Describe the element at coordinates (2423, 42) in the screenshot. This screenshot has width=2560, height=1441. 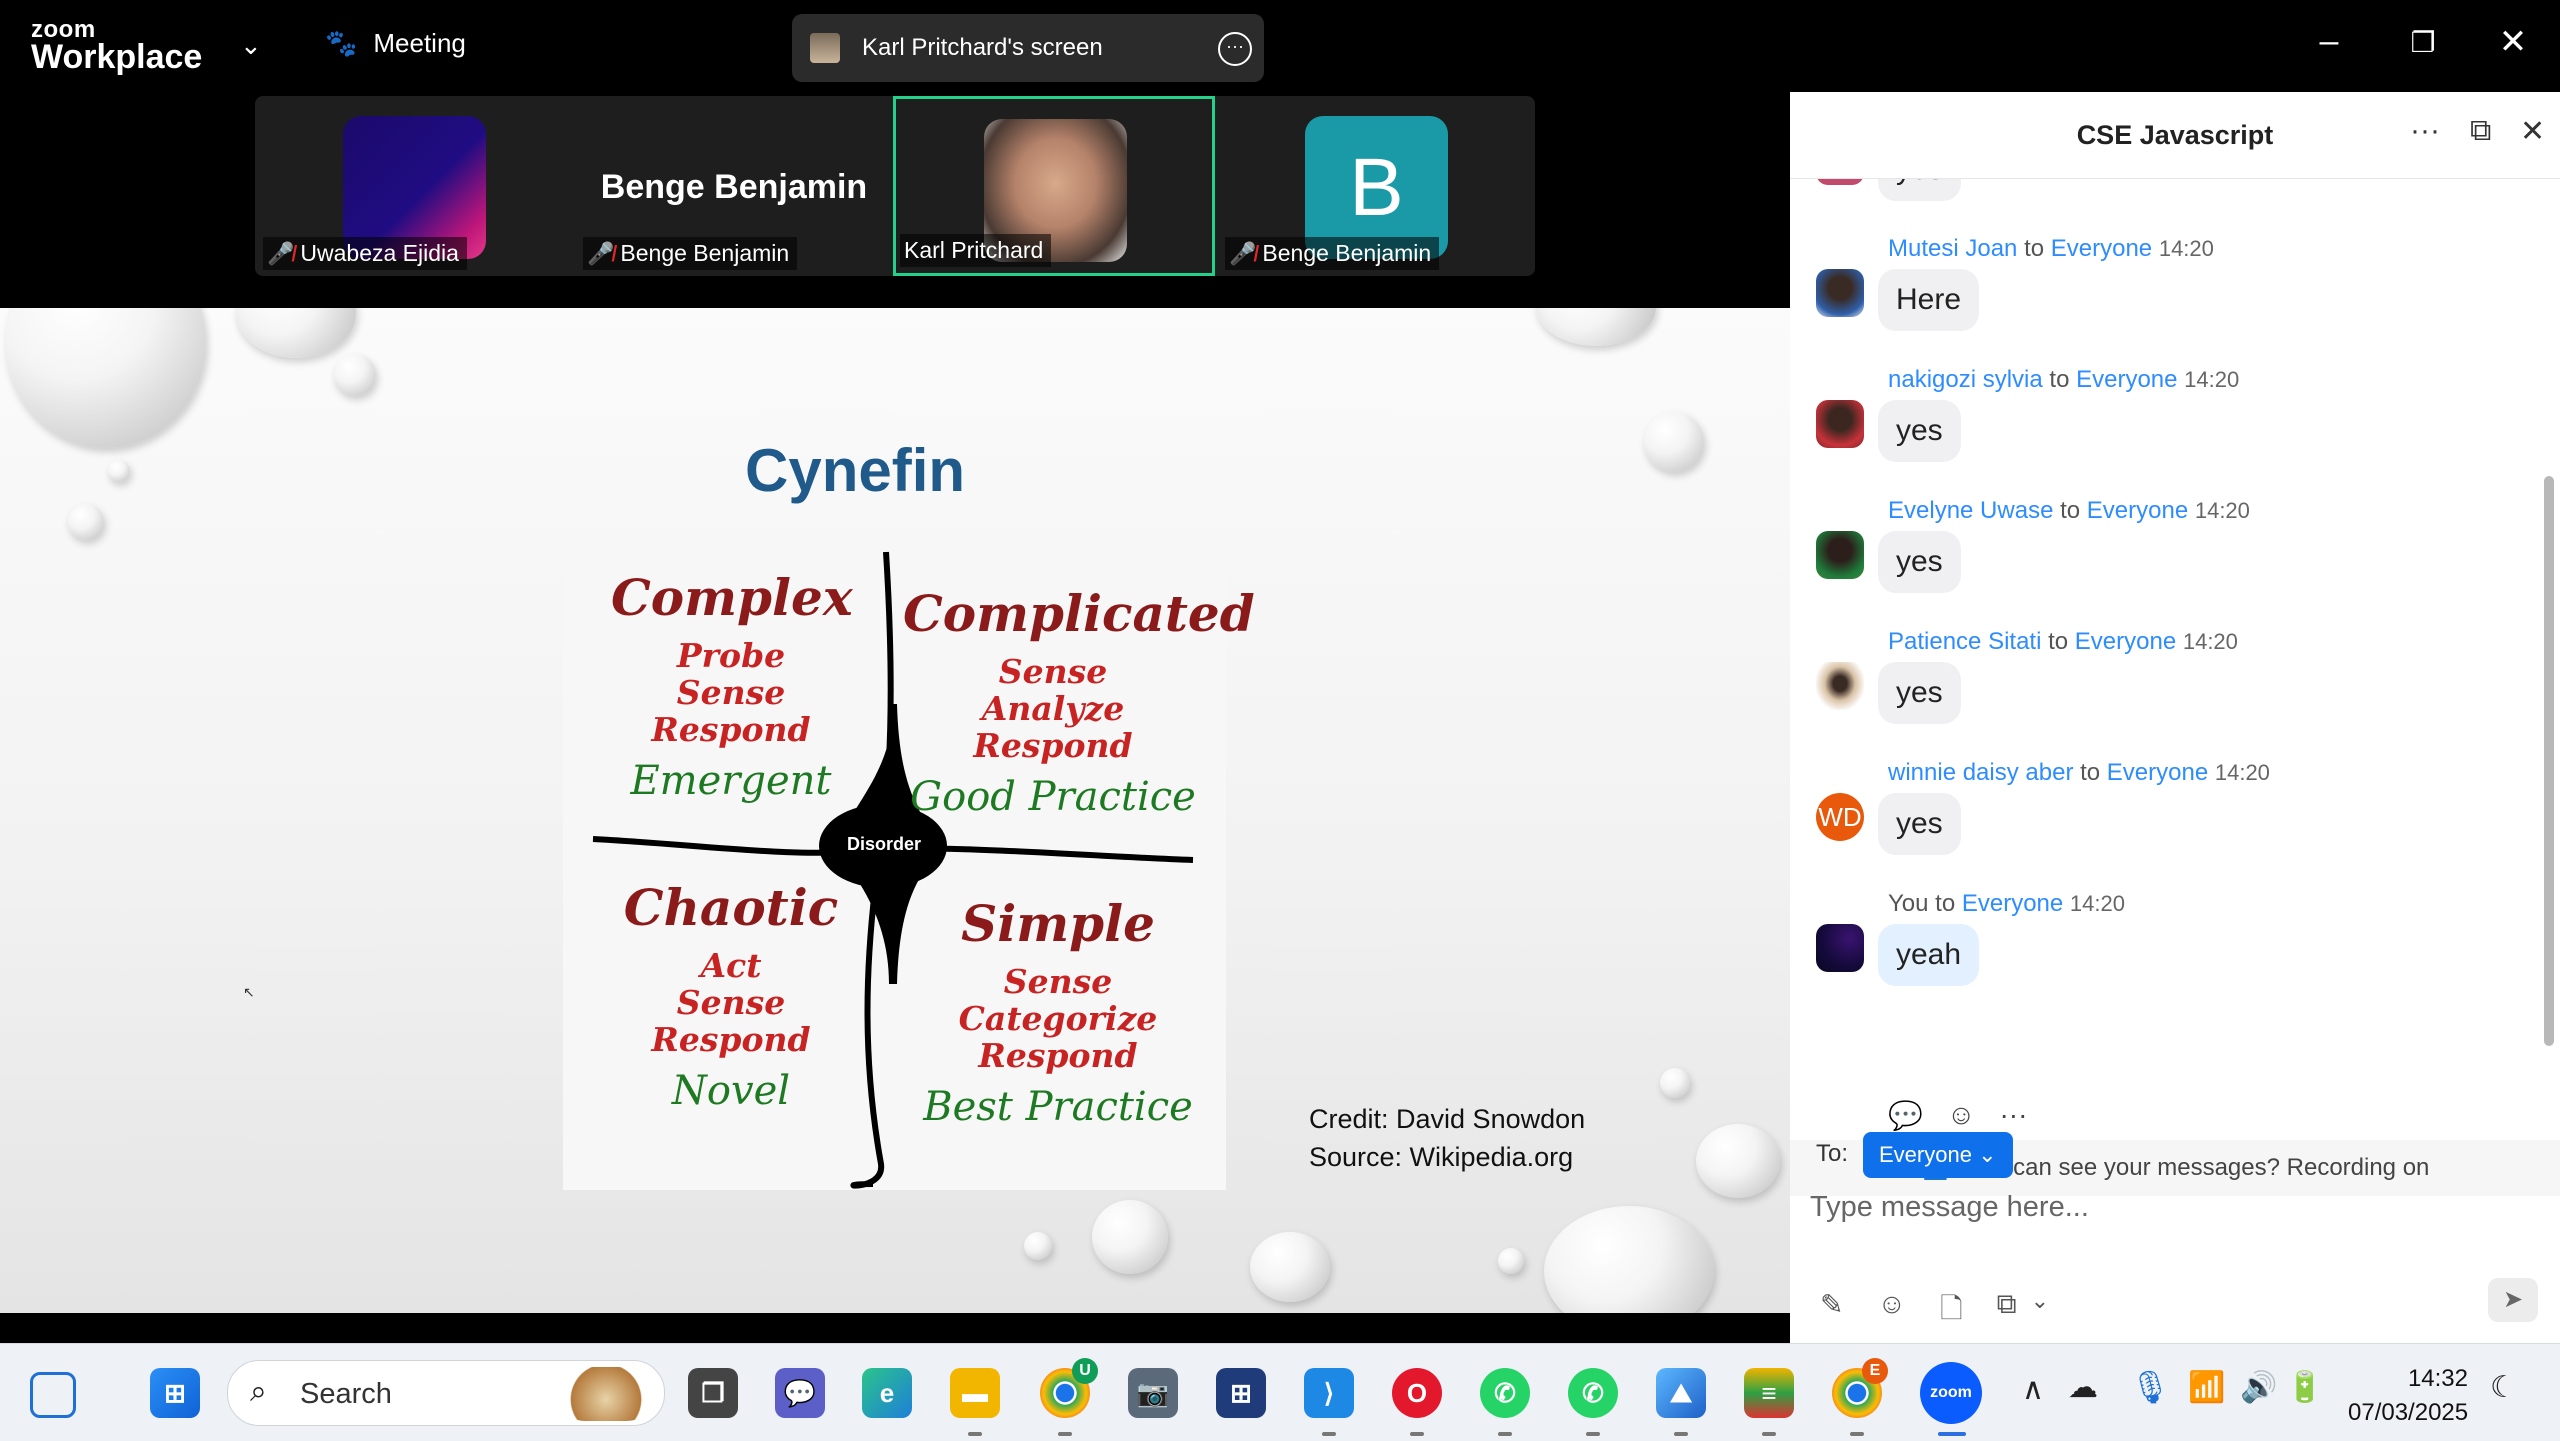
I see `restore-button: ❐` at that location.